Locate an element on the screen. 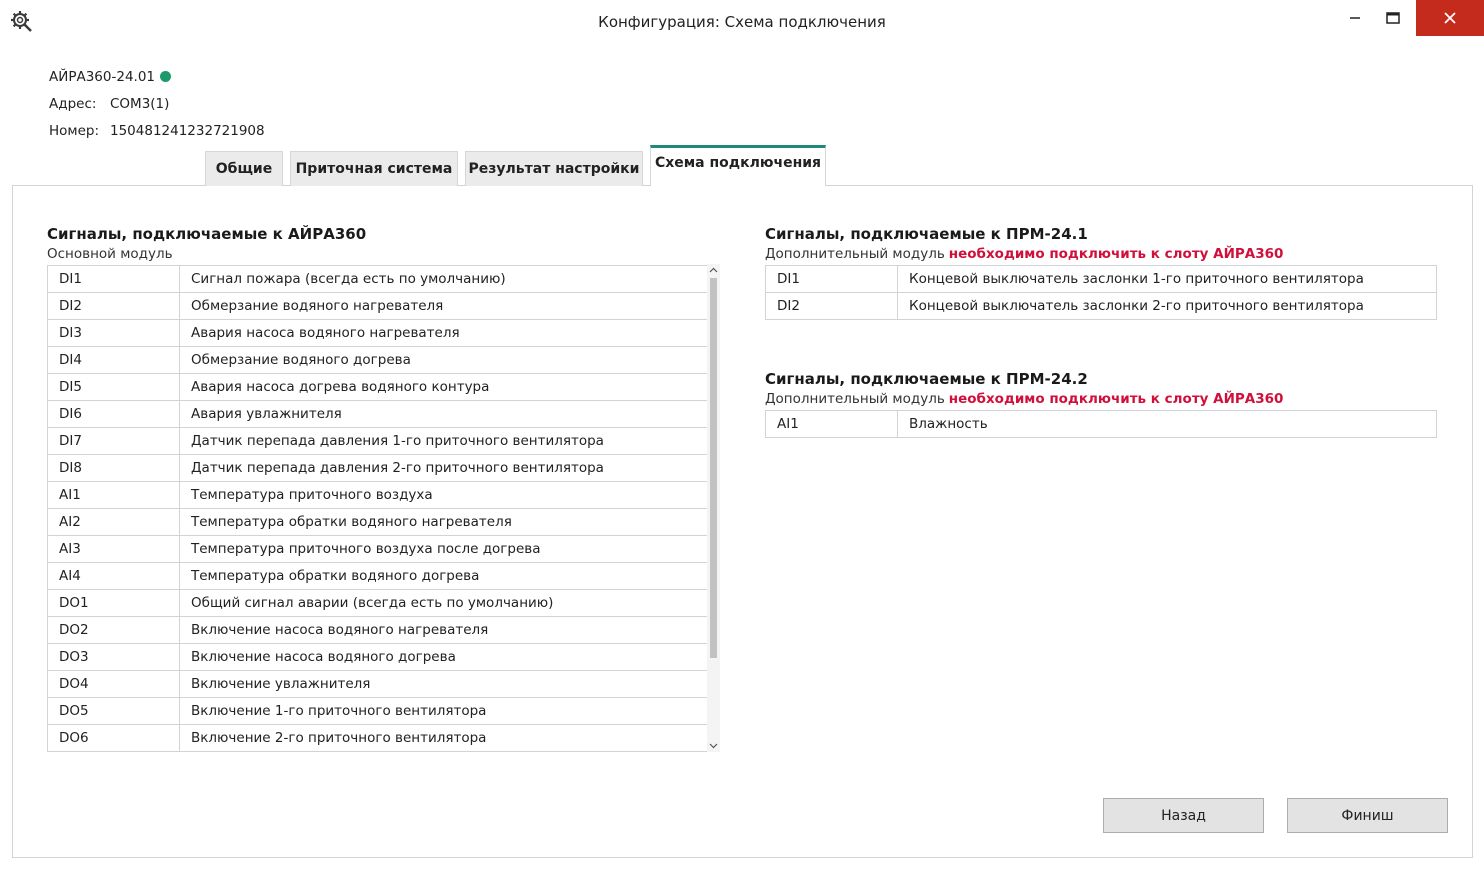 Image resolution: width=1484 pixels, height=869 pixels. address-label: Адрес: is located at coordinates (73, 104).